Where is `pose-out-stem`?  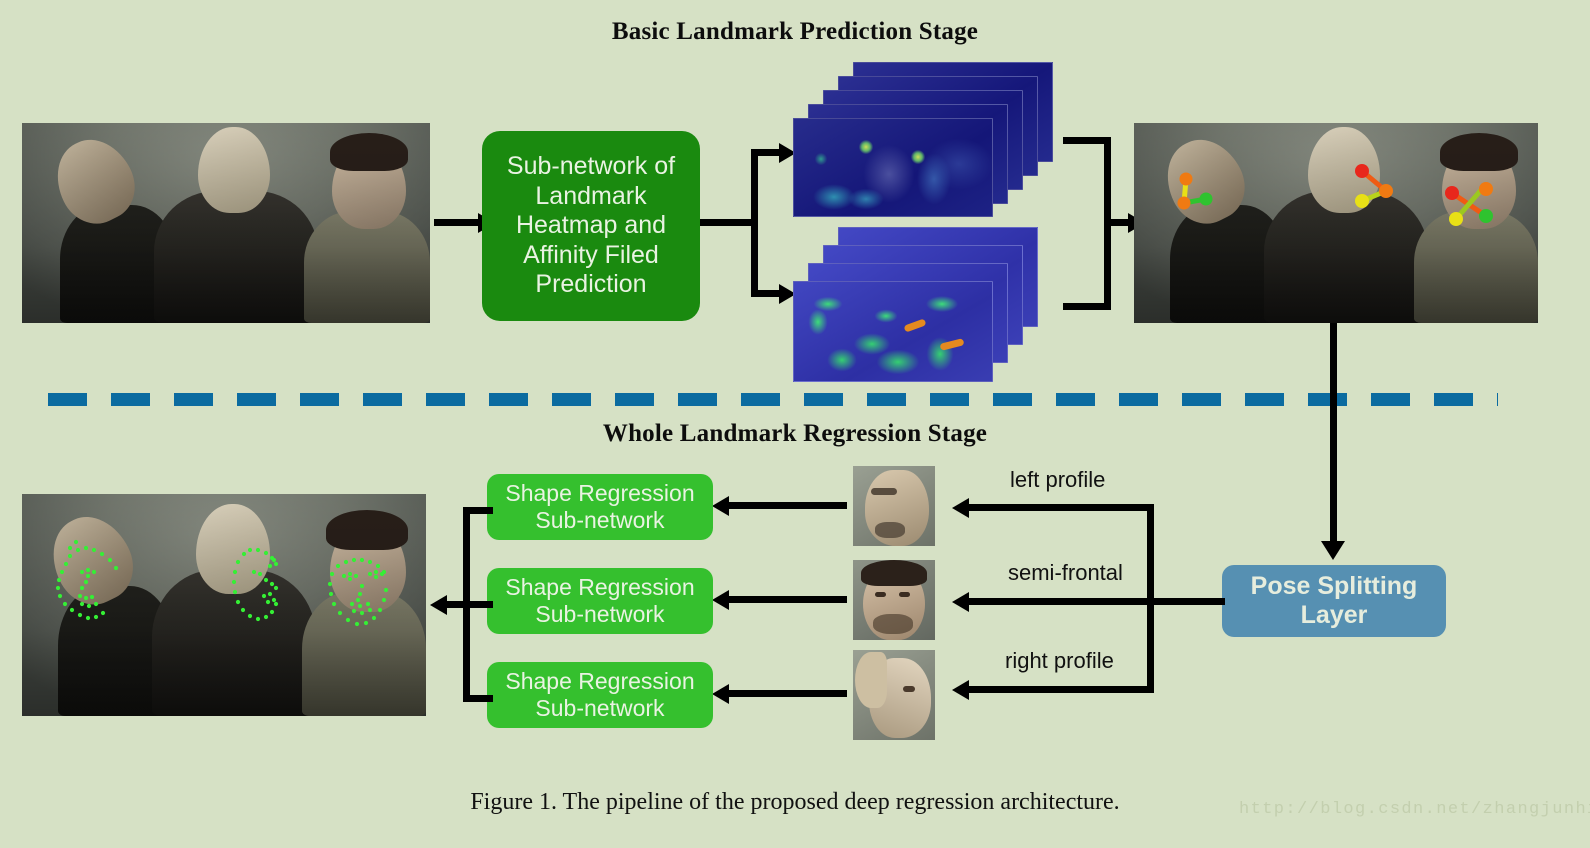
pose-out-stem is located at coordinates (1186, 601).